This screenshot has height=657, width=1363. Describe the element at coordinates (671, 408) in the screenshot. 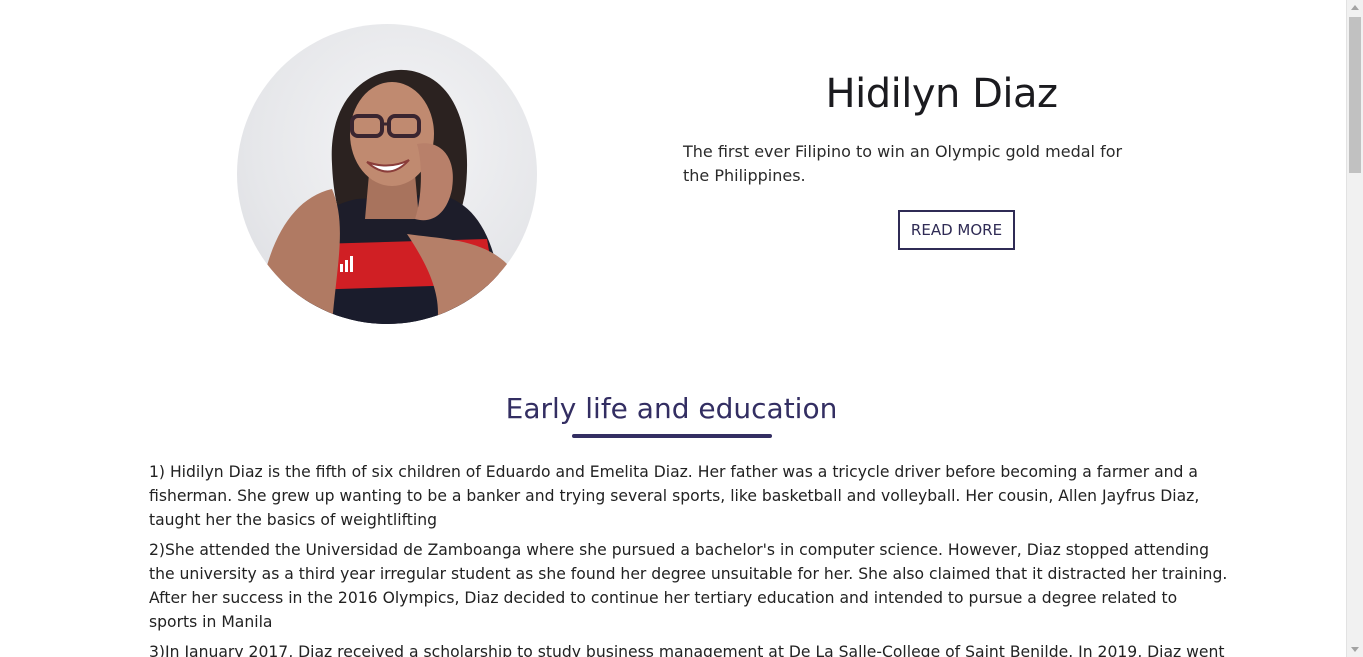

I see `section-heading: Early life and education` at that location.